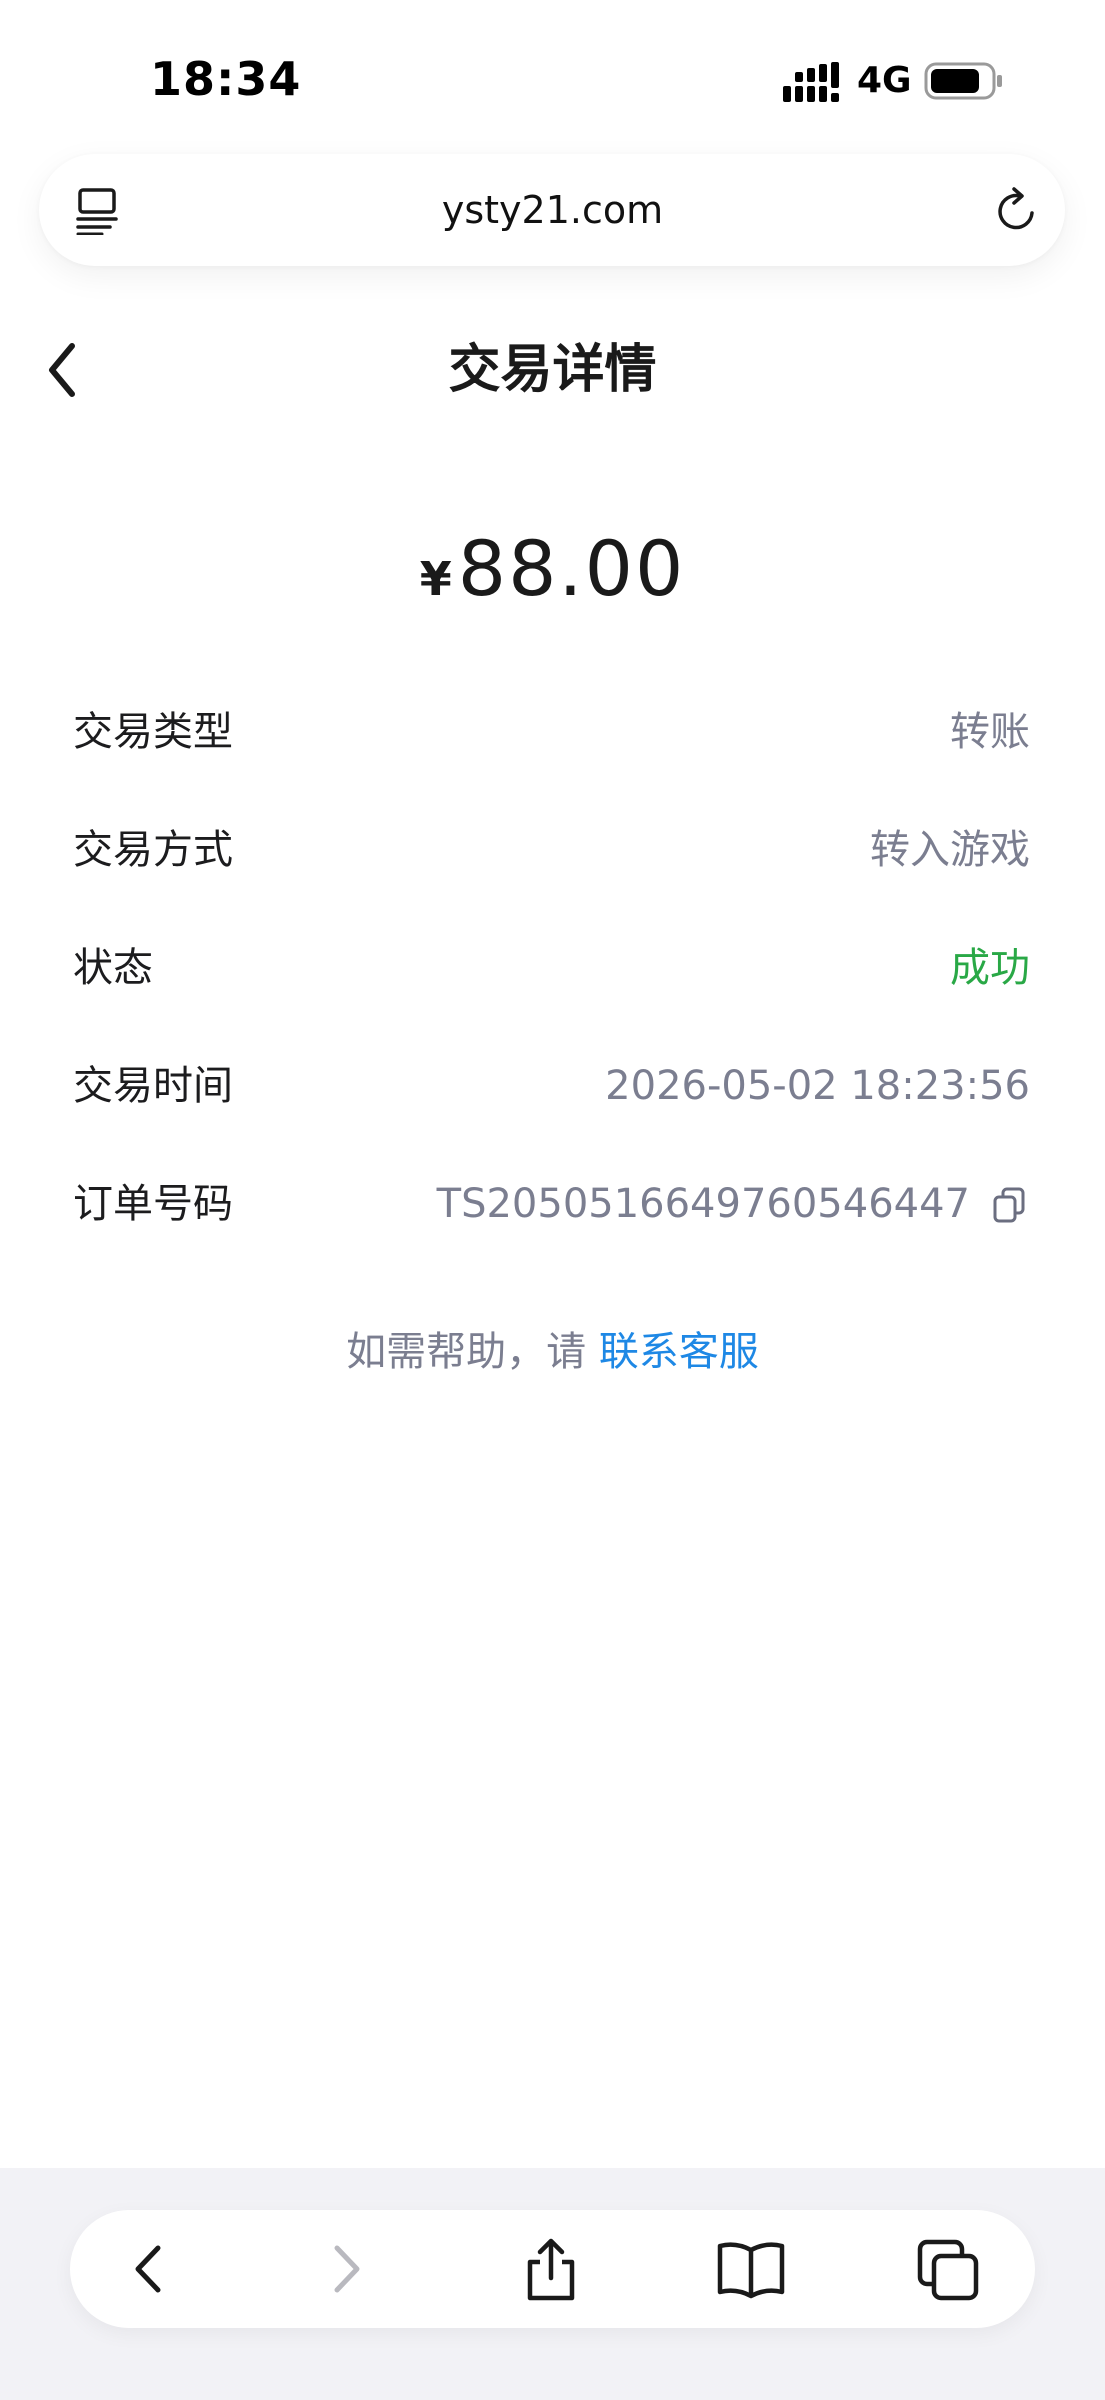 This screenshot has width=1105, height=2400. Describe the element at coordinates (990, 732) in the screenshot. I see `transaction-type-value: 转账` at that location.